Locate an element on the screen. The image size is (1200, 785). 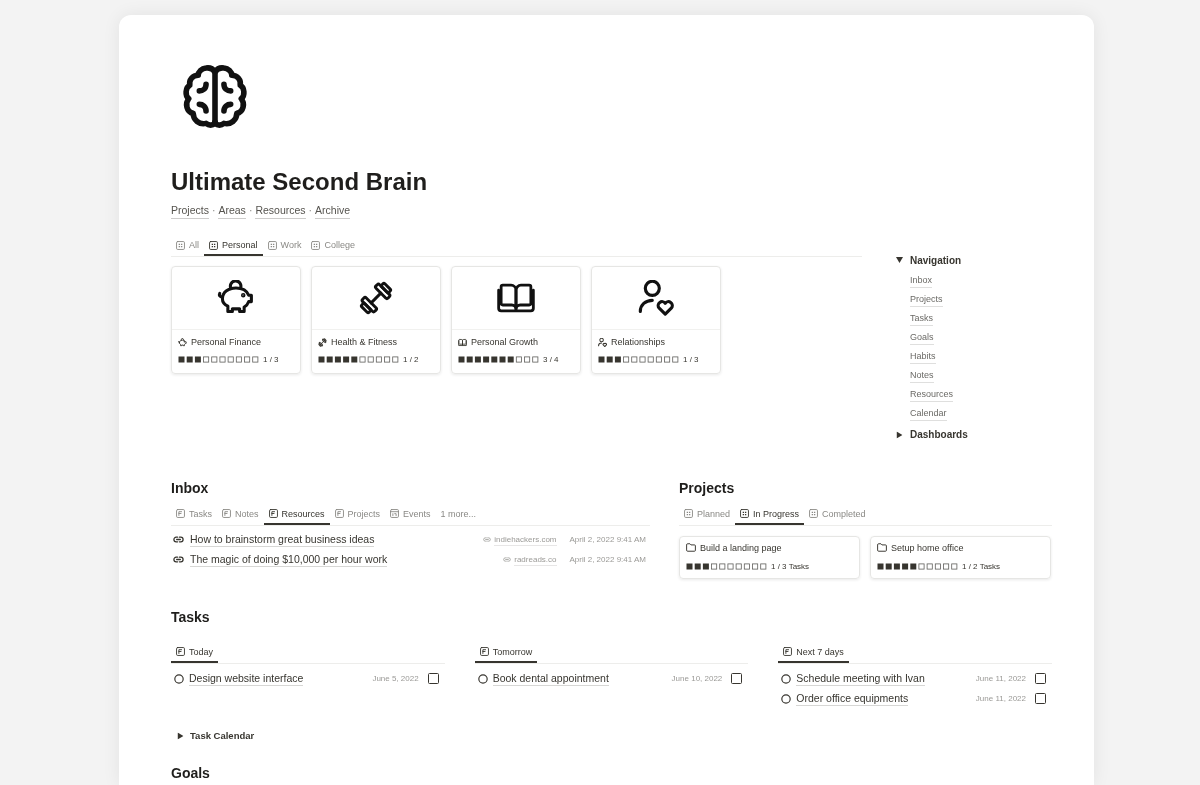
section-heading: Goals is located at coordinates (190, 773).